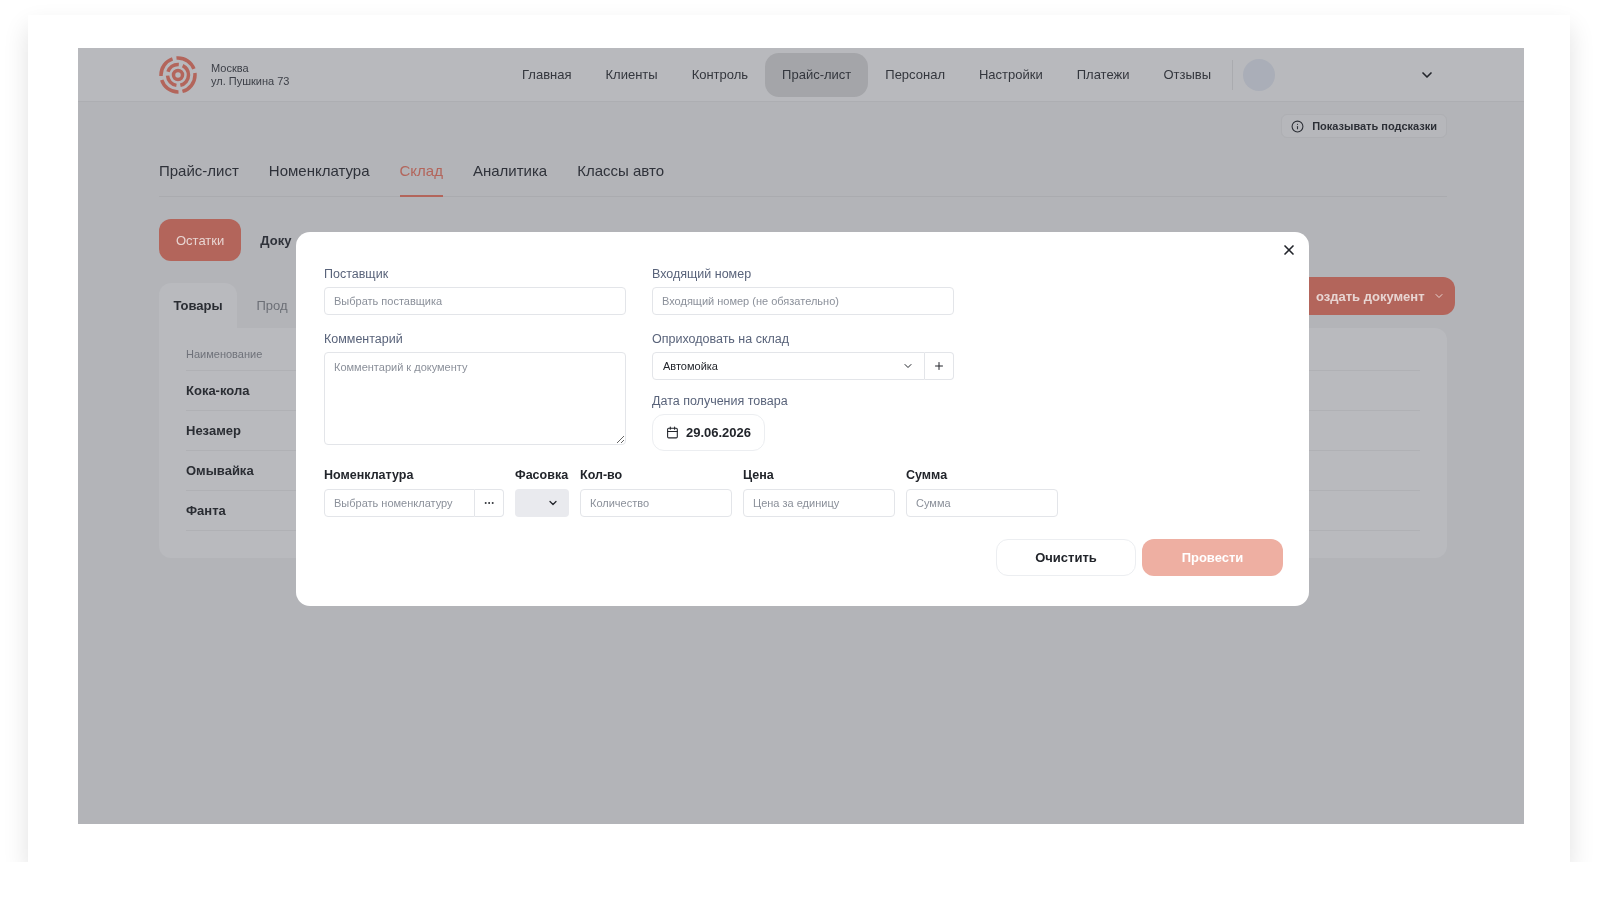 This screenshot has height=911, width=1600. What do you see at coordinates (819, 503) in the screenshot?
I see `price-field: Цена за единицу` at bounding box center [819, 503].